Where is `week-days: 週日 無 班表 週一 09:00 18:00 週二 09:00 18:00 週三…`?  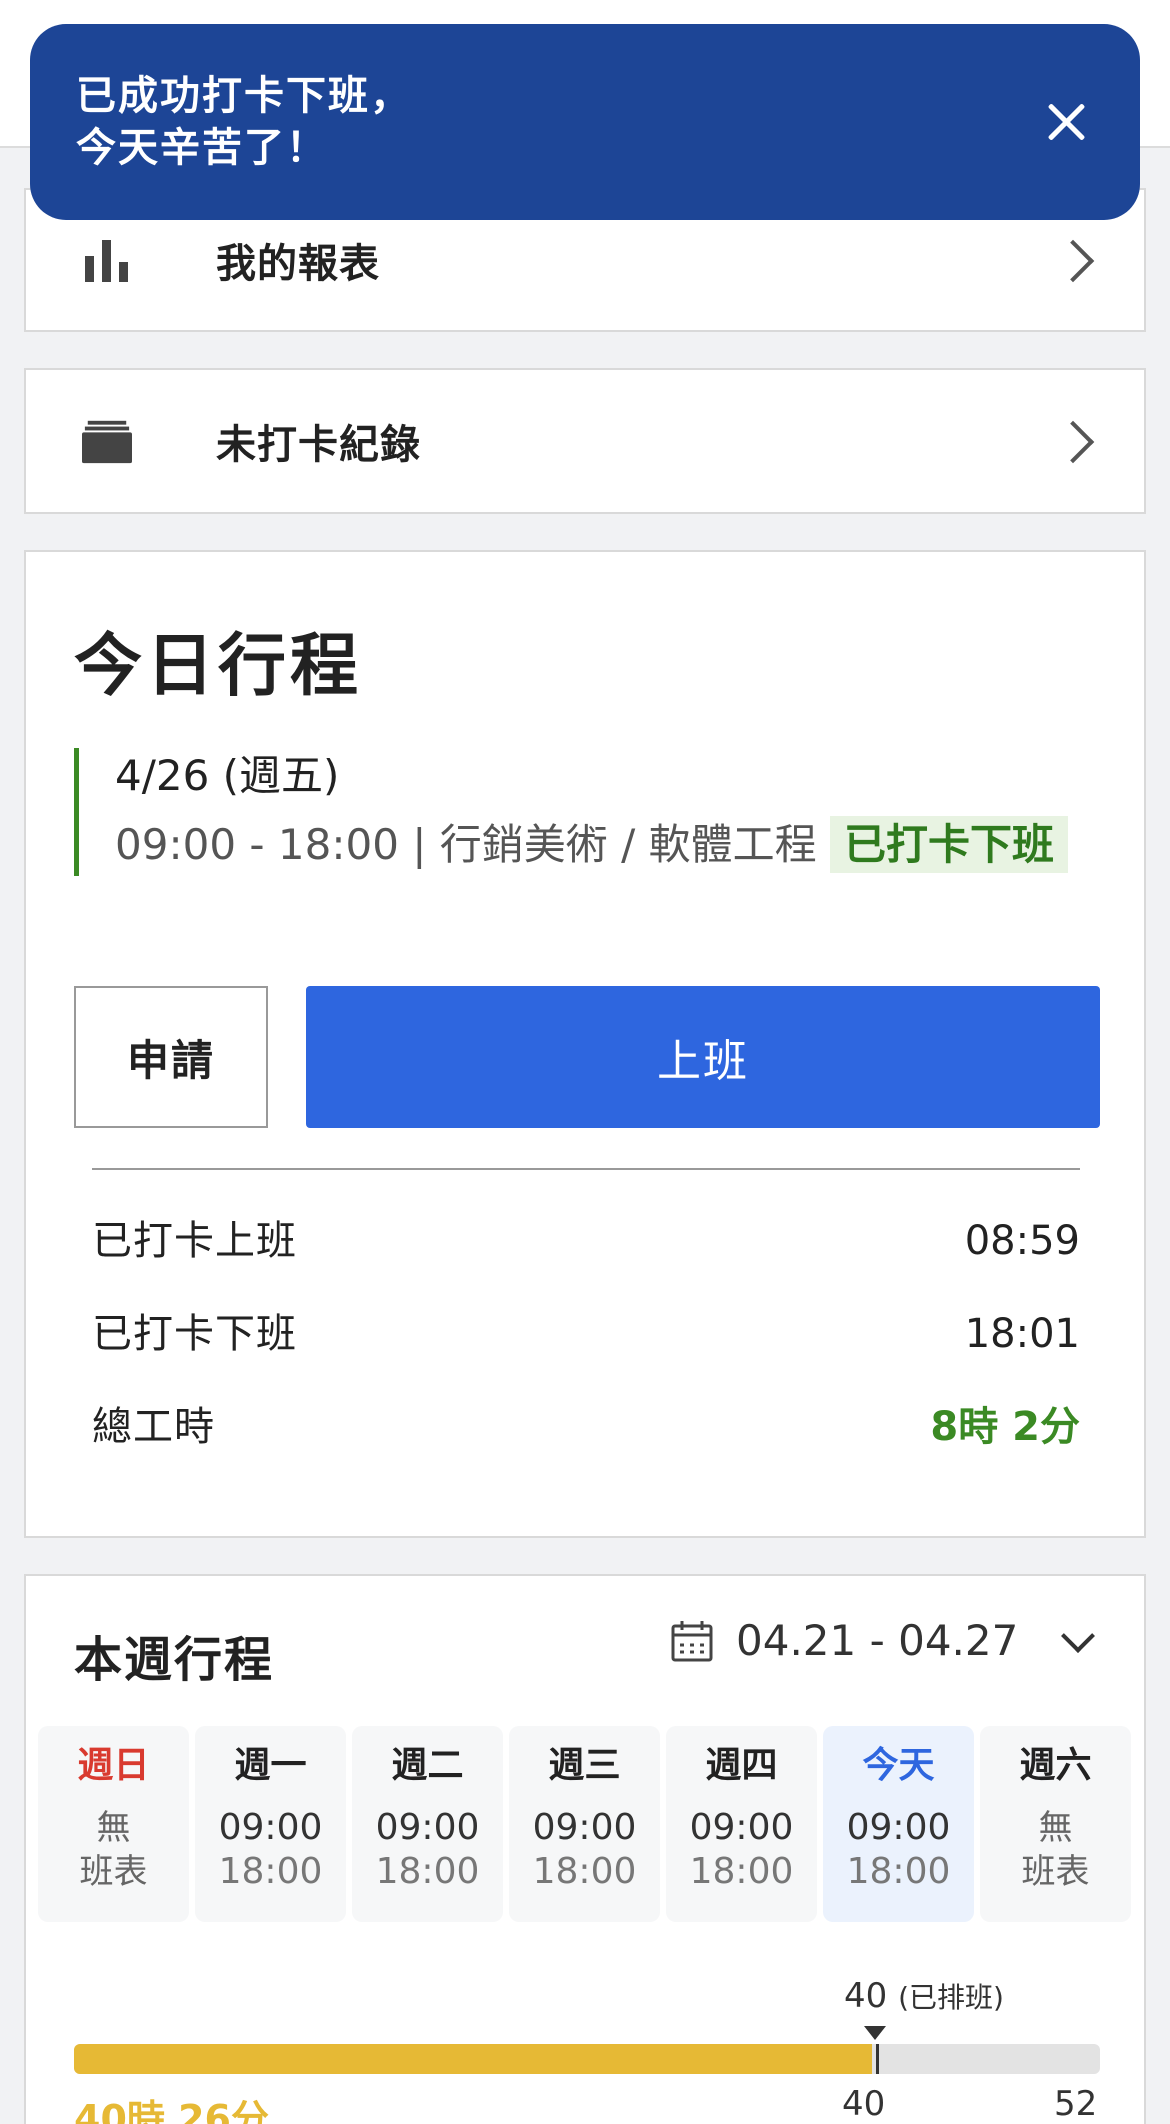
week-days: 週日 無 班表 週一 09:00 18:00 週二 09:00 18:00 週三… is located at coordinates (584, 1824).